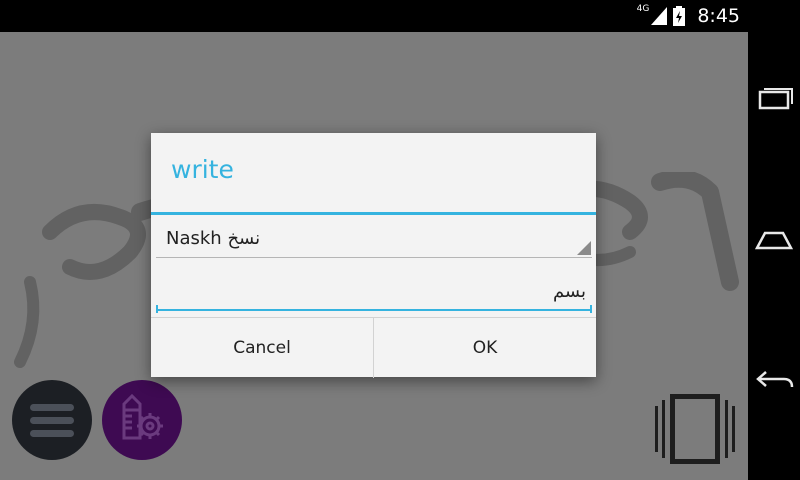  Describe the element at coordinates (718, 16) in the screenshot. I see `clock: 8:45` at that location.